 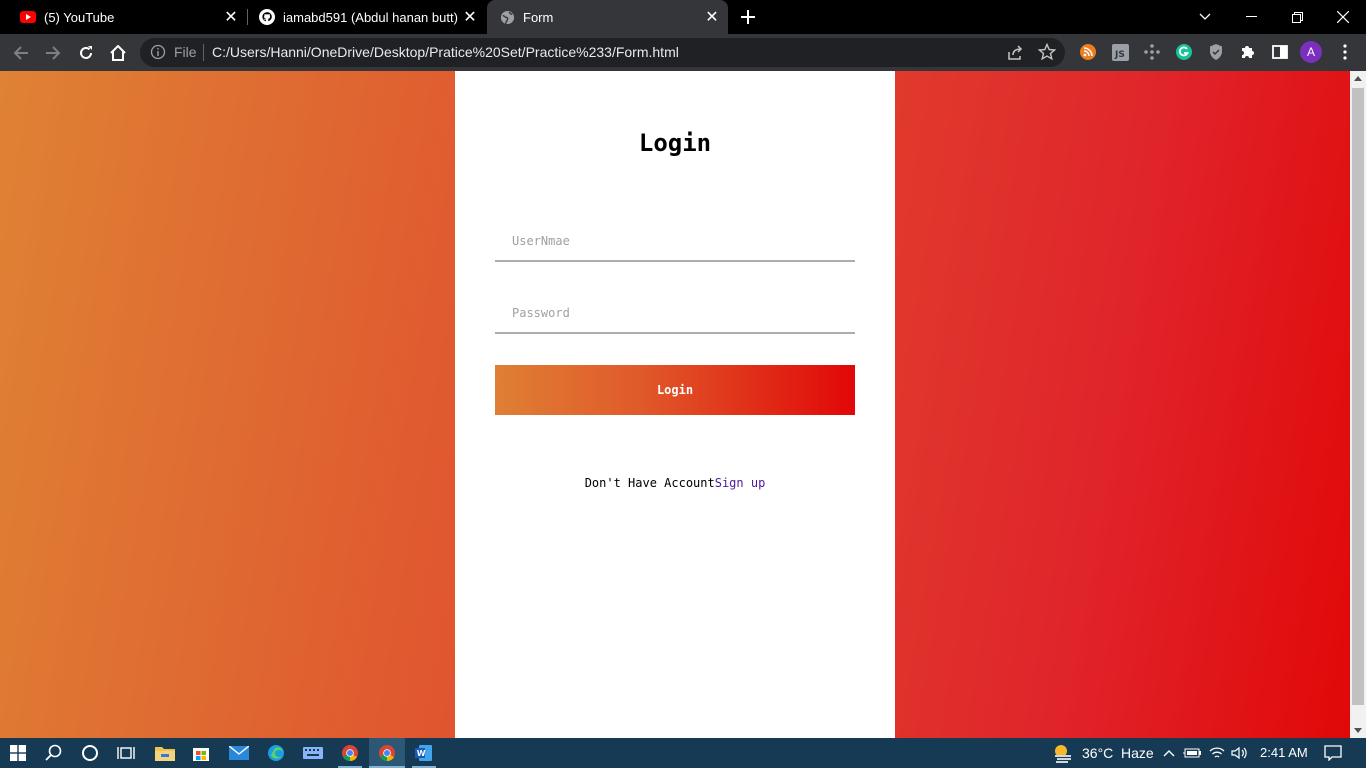 I want to click on github-icon, so click(x=267, y=17).